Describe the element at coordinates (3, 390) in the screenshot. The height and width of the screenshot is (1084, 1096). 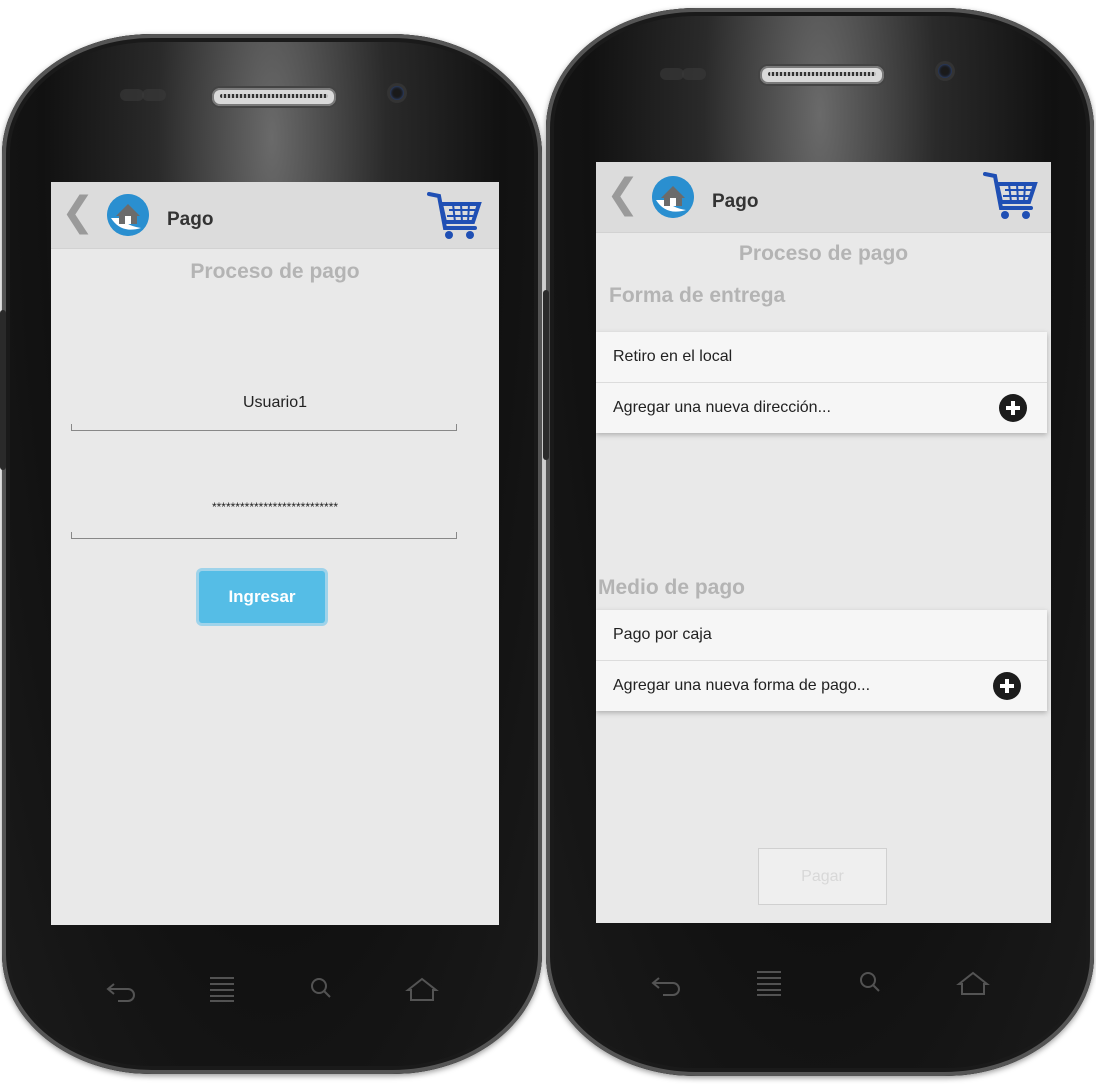
I see `side-button-left` at that location.